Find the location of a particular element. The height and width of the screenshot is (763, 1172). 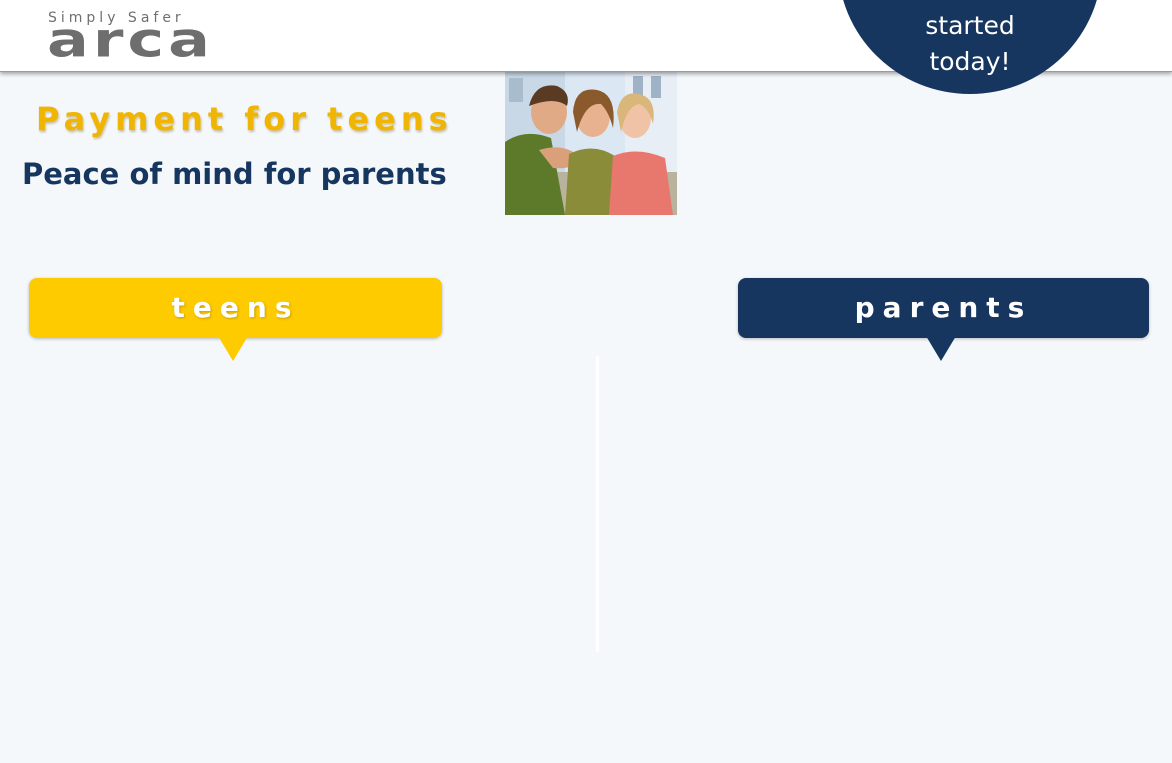

hero-subhead: Peace of mind for parents is located at coordinates (234, 174).